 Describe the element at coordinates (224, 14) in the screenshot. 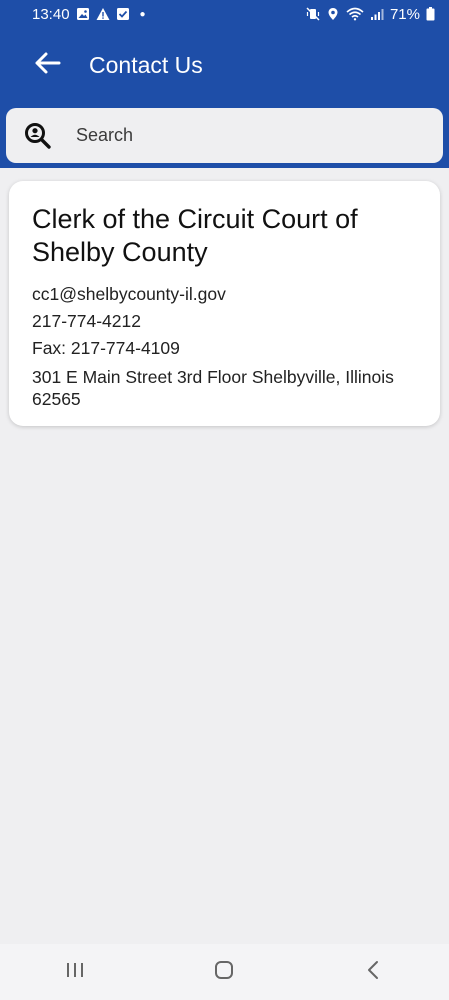

I see `status-bar: 13:40 ● 71%` at that location.